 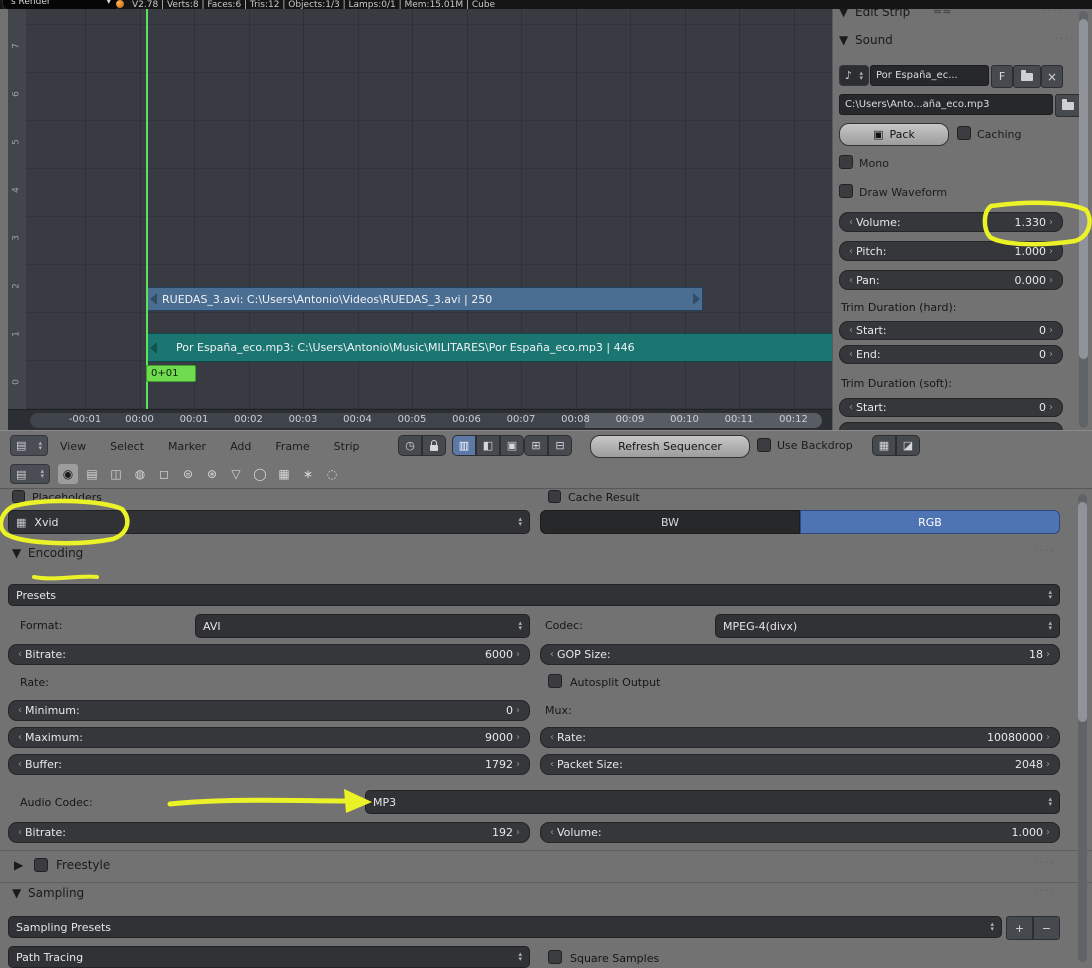 What do you see at coordinates (908, 445) in the screenshot?
I see `image-icon: ◪` at bounding box center [908, 445].